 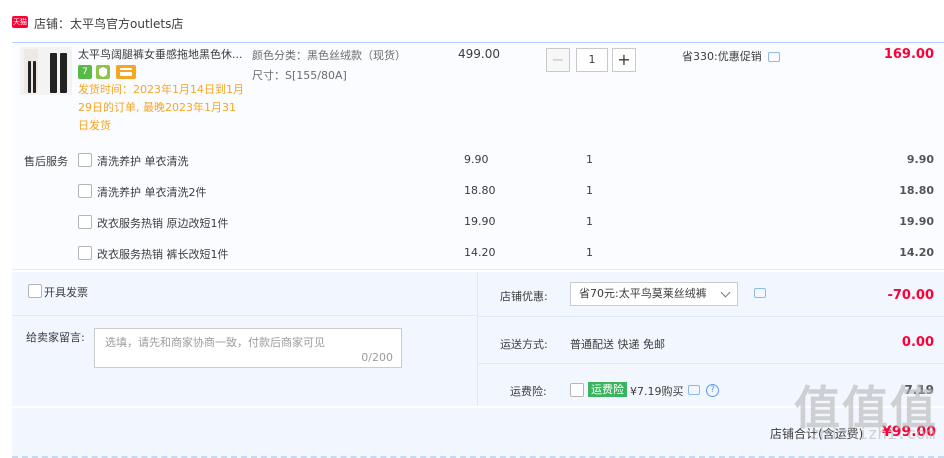 What do you see at coordinates (108, 23) in the screenshot?
I see `shop-name-link: 店铺：太平鸟官方outlets店` at bounding box center [108, 23].